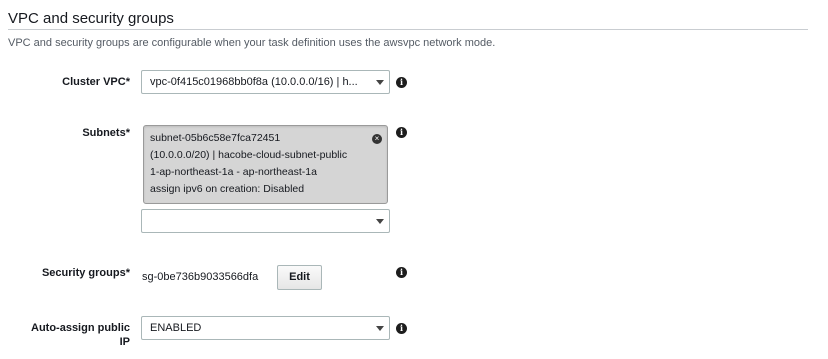  What do you see at coordinates (215, 138) in the screenshot?
I see `subnet-chip-line: subnet-05b6c58e7fca72451` at bounding box center [215, 138].